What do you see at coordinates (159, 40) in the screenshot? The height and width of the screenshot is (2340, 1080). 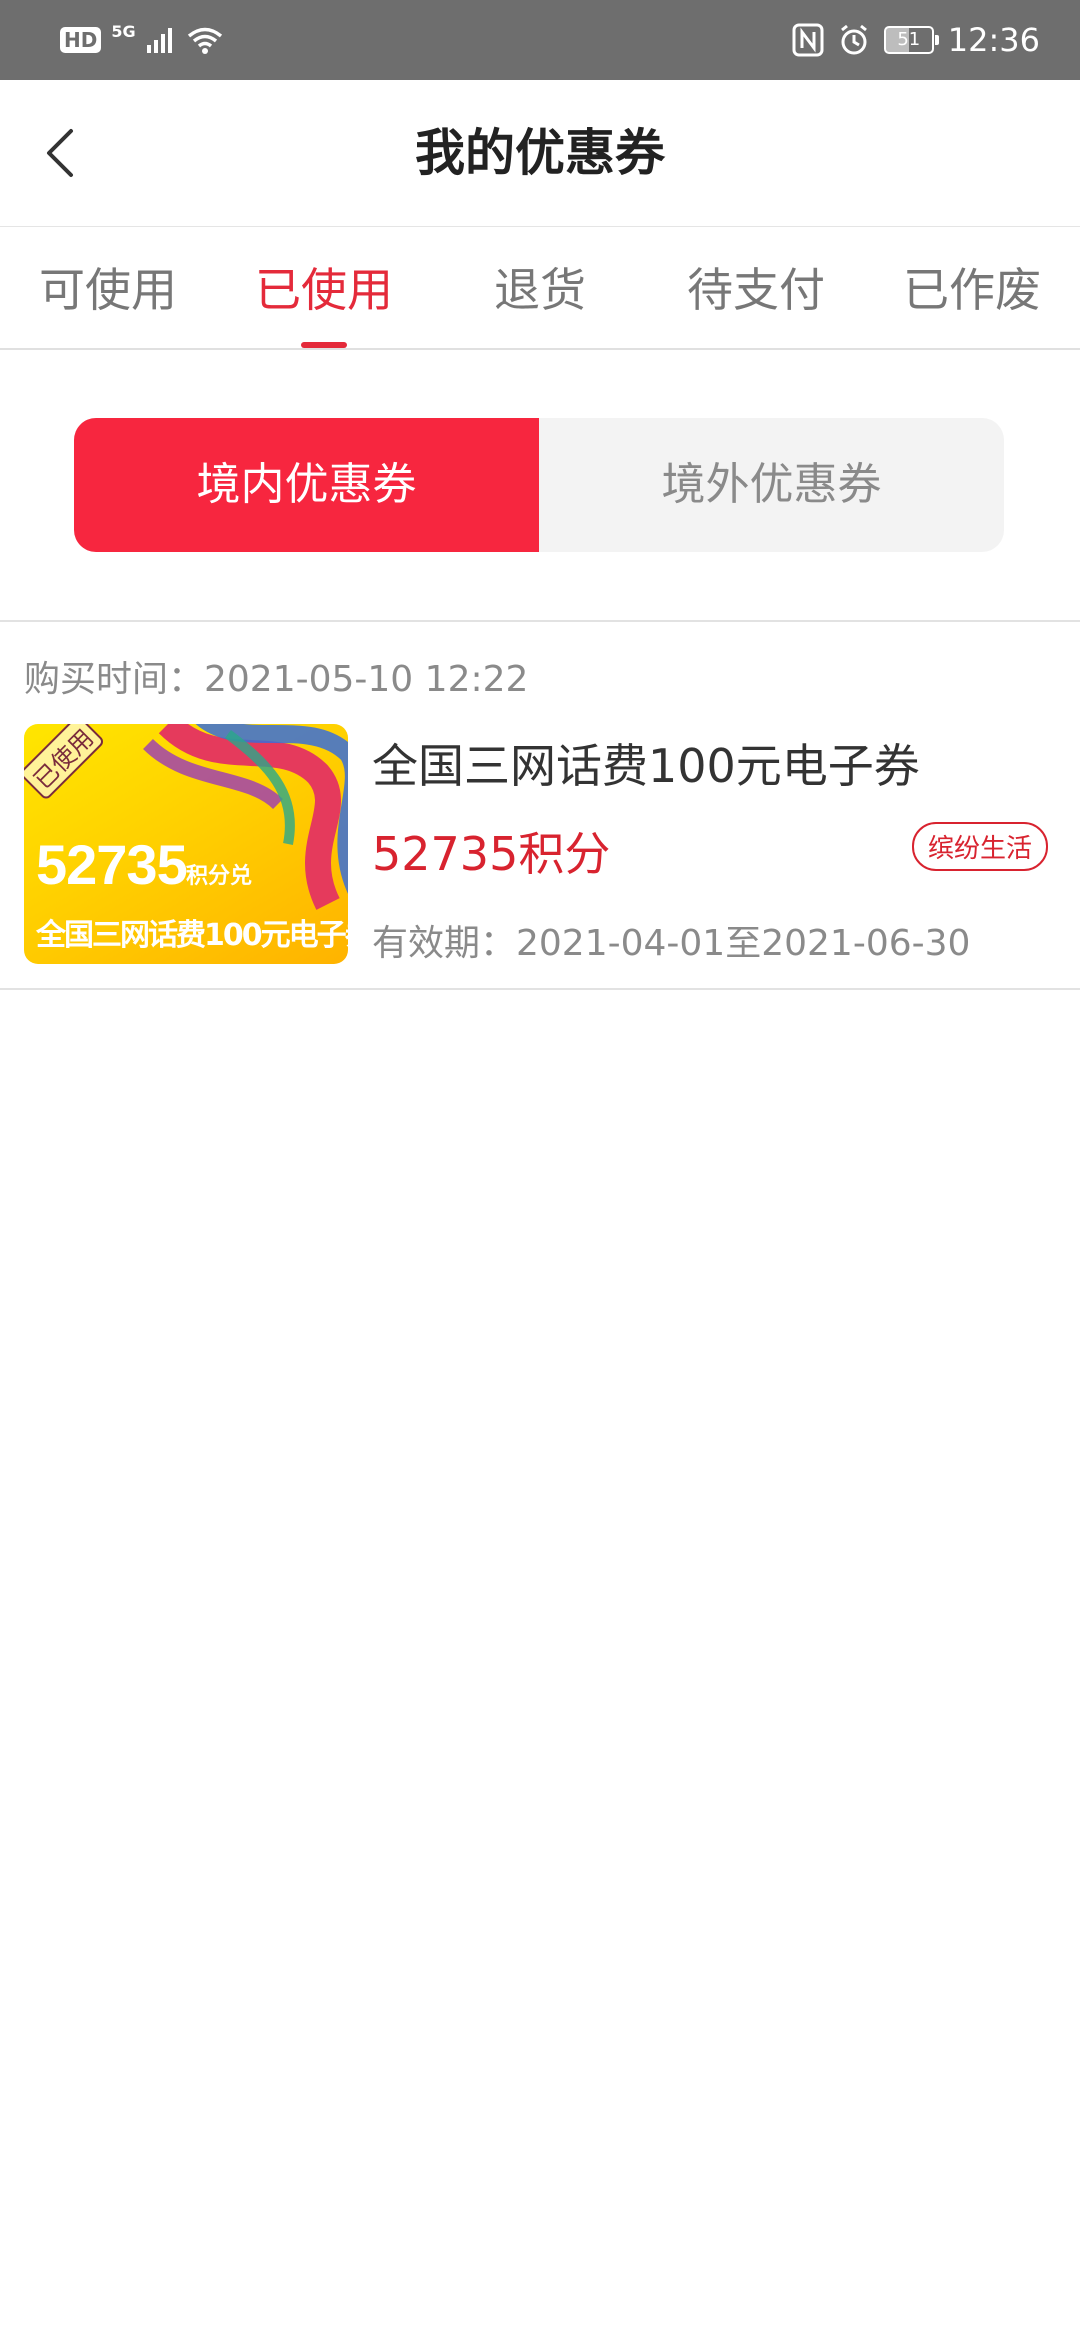 I see `signal-icon` at bounding box center [159, 40].